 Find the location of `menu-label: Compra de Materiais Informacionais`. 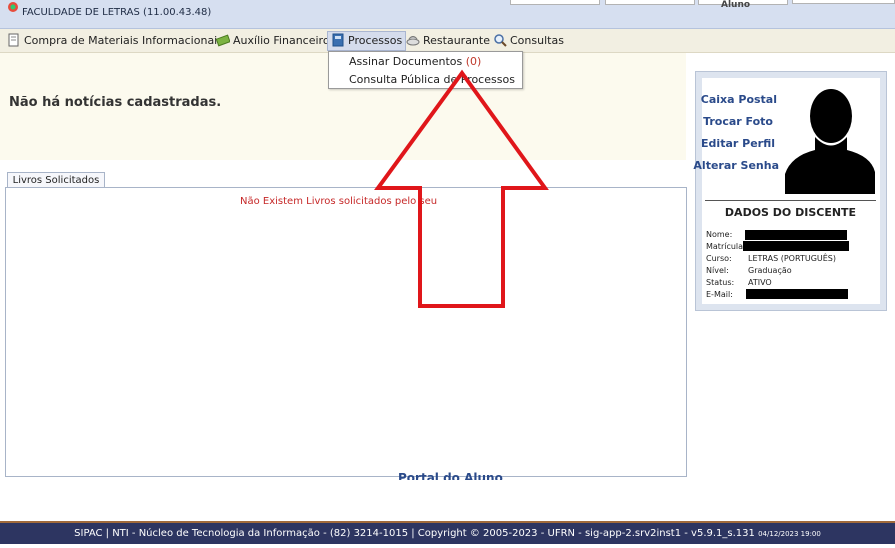

menu-label: Compra de Materiais Informacionais is located at coordinates (123, 40).